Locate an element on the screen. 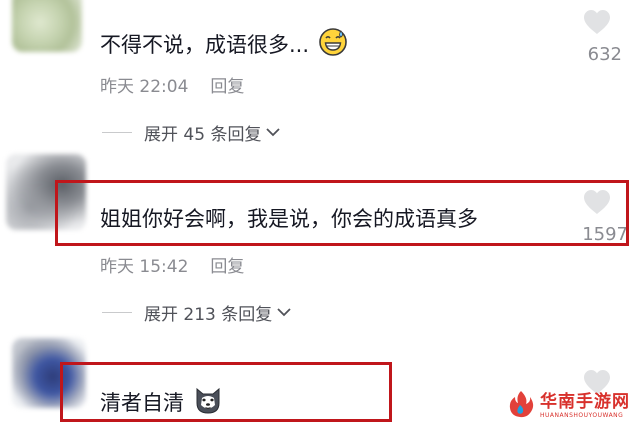 The height and width of the screenshot is (429, 640). comment-meta: 昨天 15:42 回复 is located at coordinates (172, 264).